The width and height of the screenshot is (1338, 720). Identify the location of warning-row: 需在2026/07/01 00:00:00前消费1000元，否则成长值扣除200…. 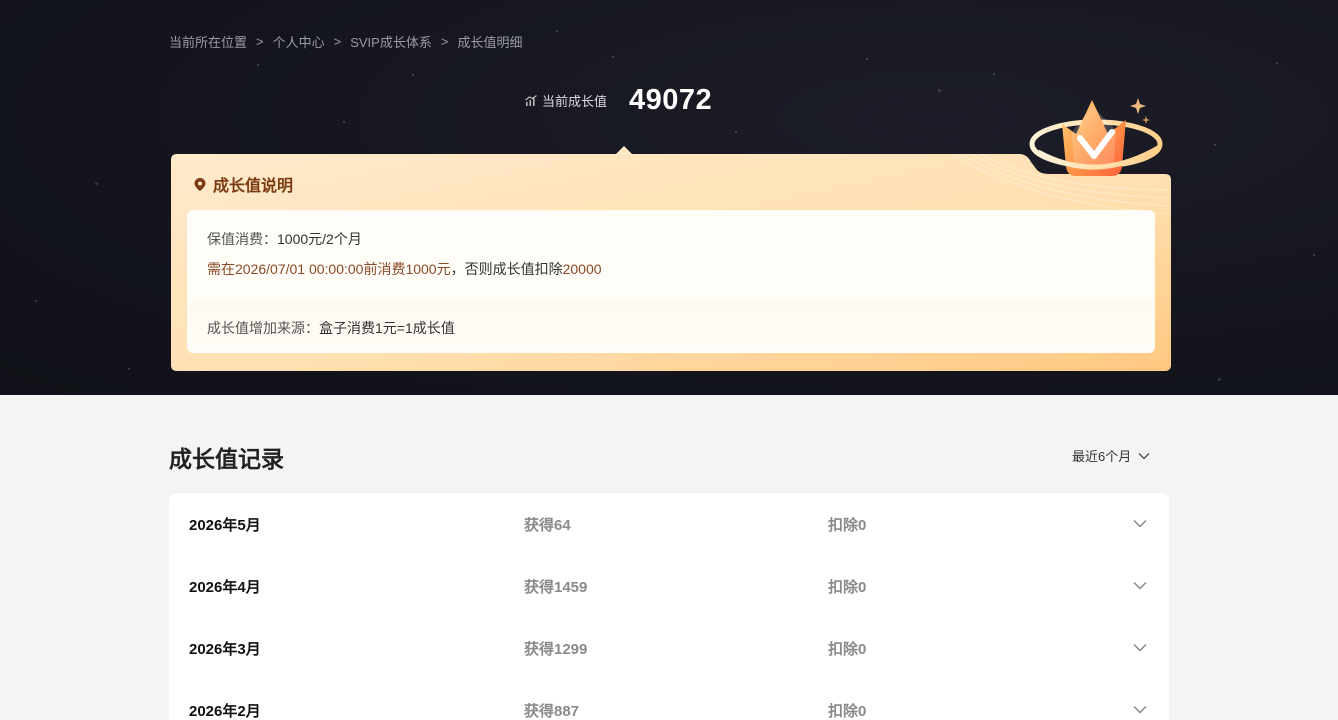
(671, 269).